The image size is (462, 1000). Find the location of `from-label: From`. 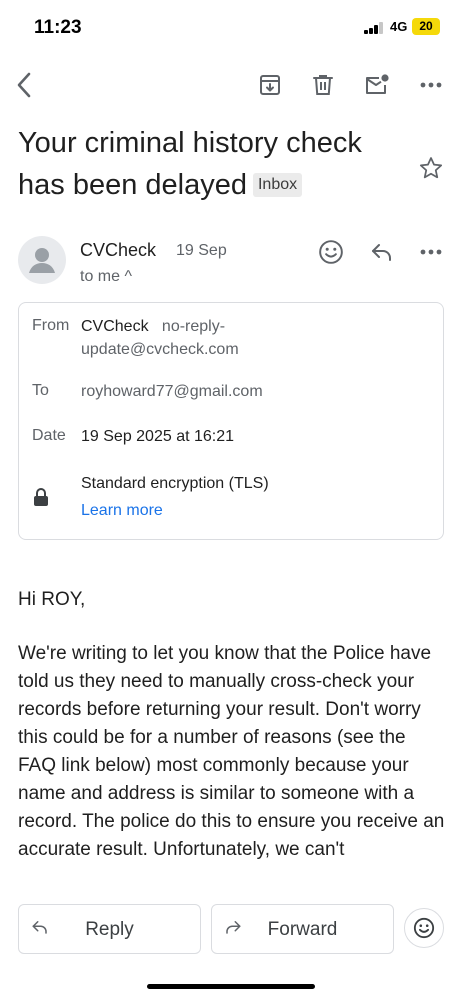

from-label: From is located at coordinates (51, 325).